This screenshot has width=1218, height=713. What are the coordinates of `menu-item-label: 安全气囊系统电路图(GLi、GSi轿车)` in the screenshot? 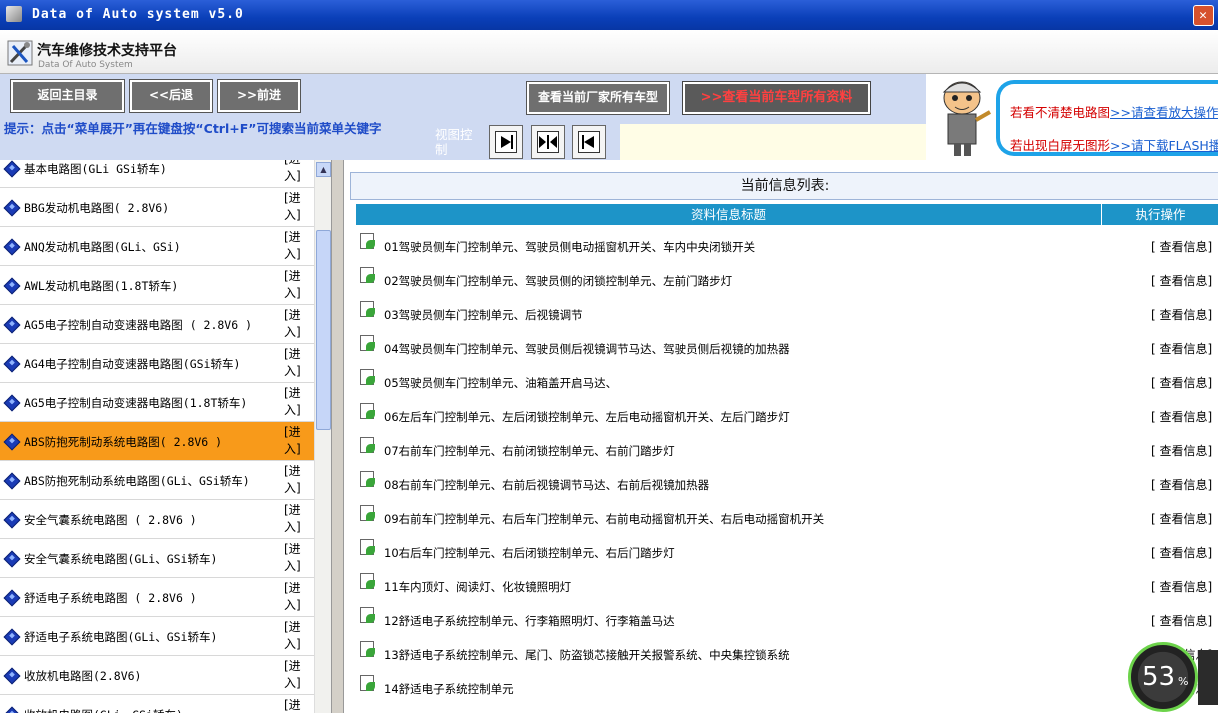 It's located at (121, 559).